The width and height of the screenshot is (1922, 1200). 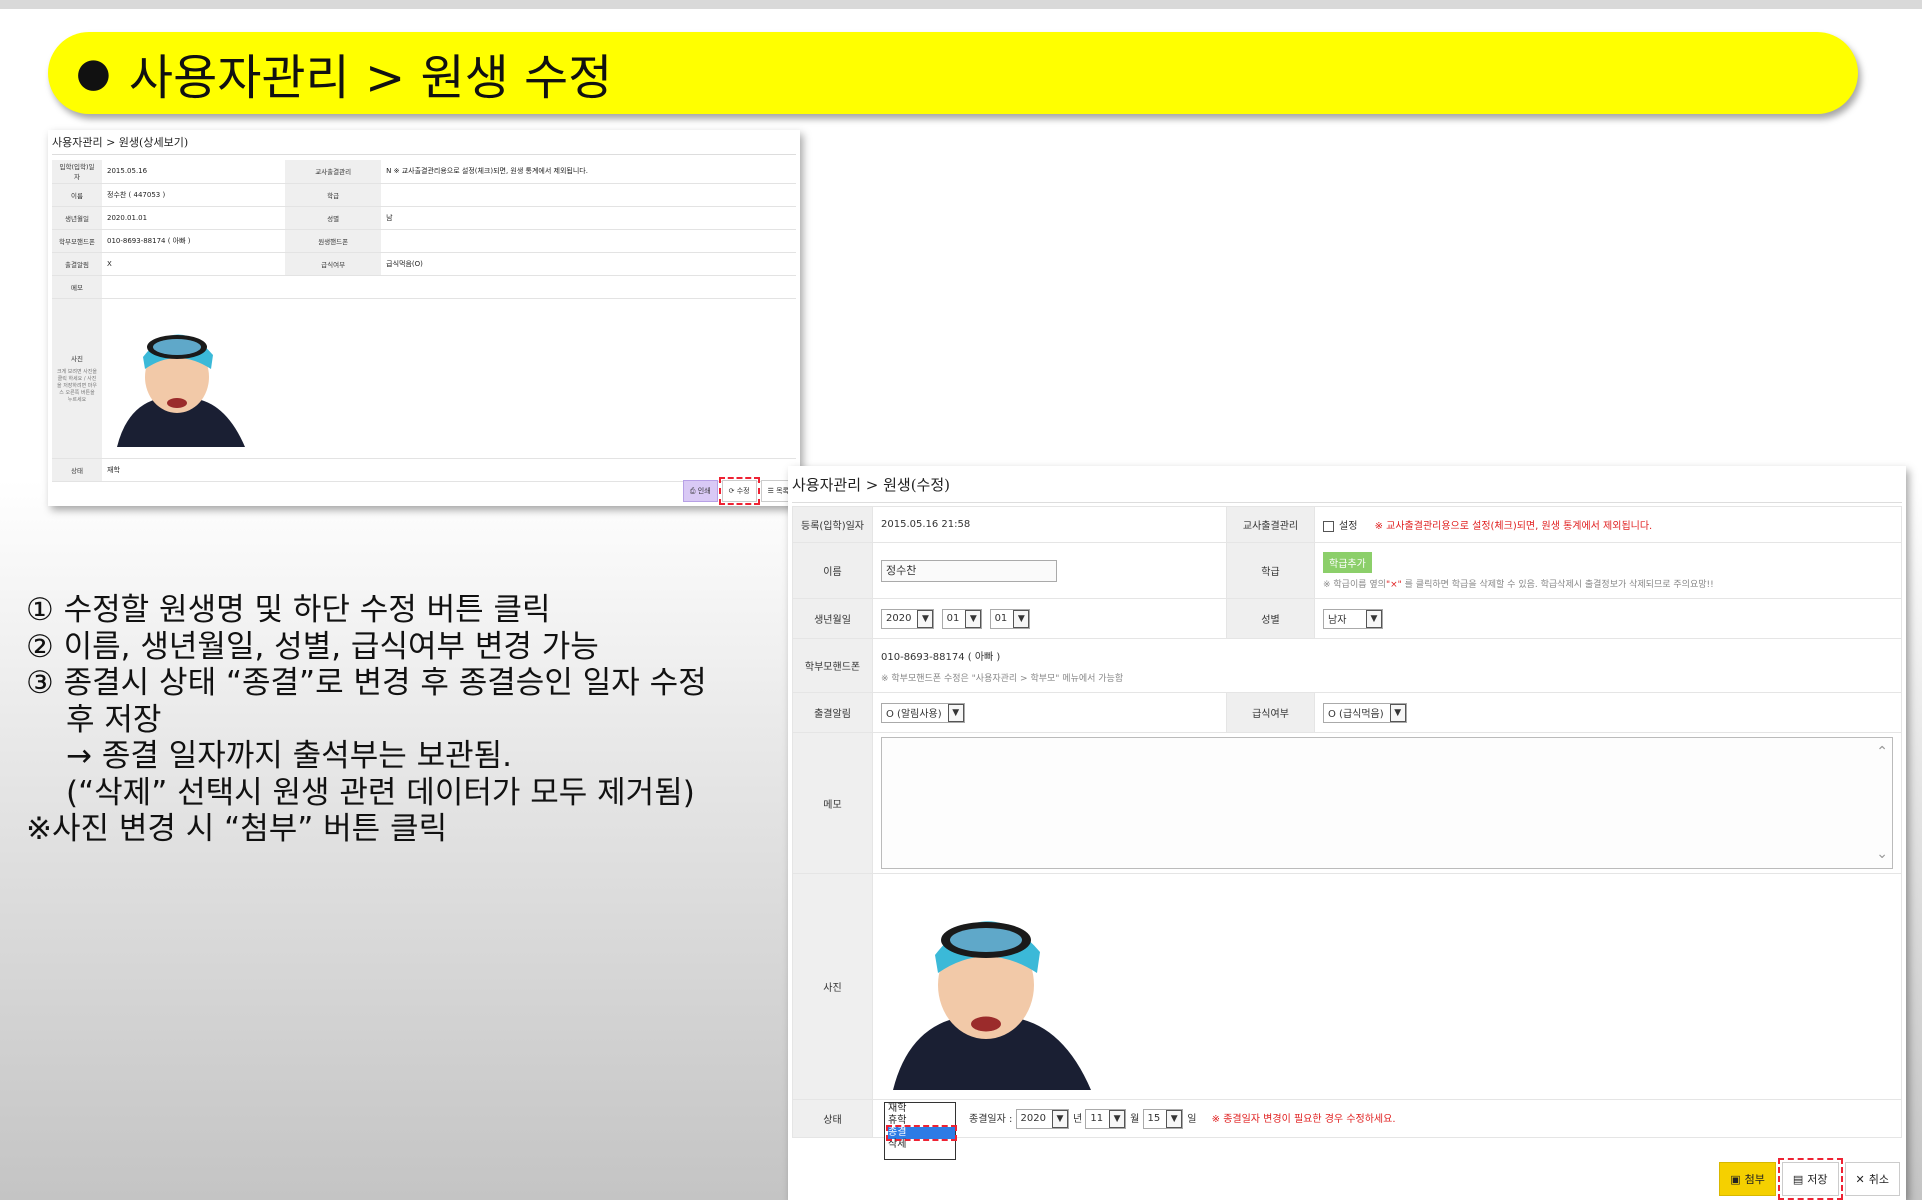 What do you see at coordinates (424, 287) in the screenshot?
I see `table-row: 메모` at bounding box center [424, 287].